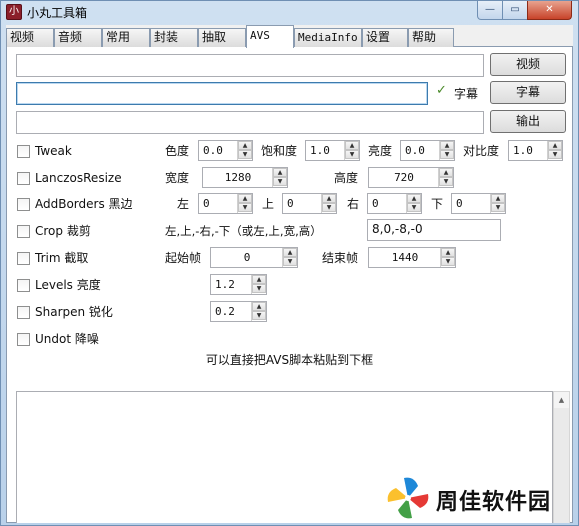 This screenshot has height=526, width=579. Describe the element at coordinates (290, 203) in the screenshot. I see `border-top-value: 0` at that location.